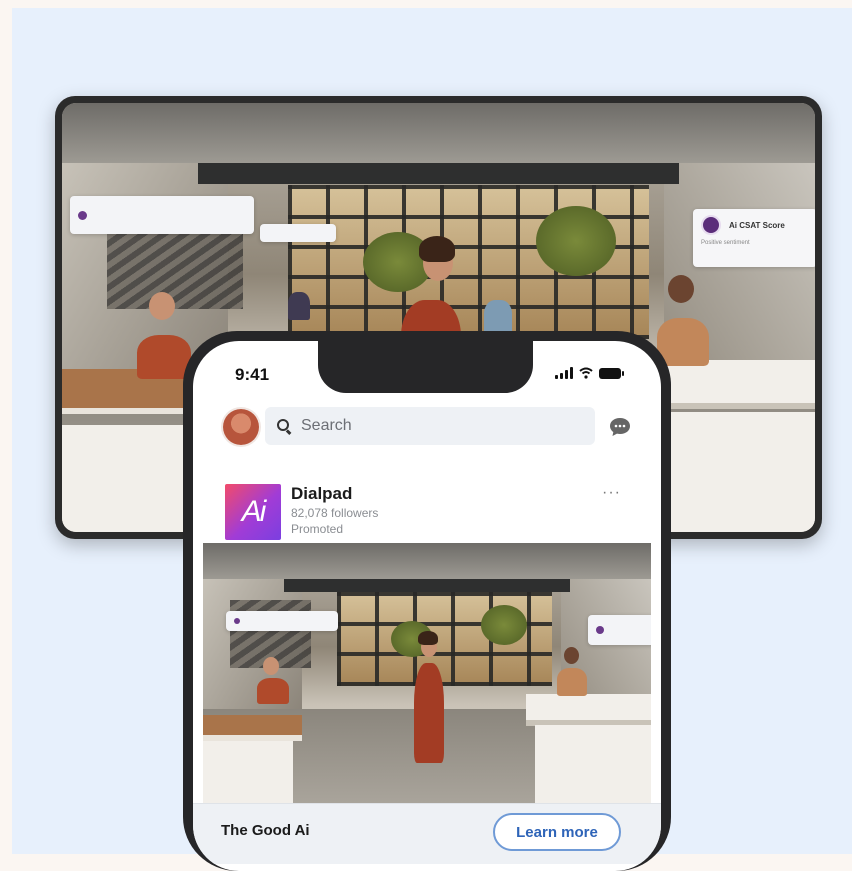 Image resolution: width=852 pixels, height=871 pixels. What do you see at coordinates (425, 367) in the screenshot?
I see `phone-notch` at bounding box center [425, 367].